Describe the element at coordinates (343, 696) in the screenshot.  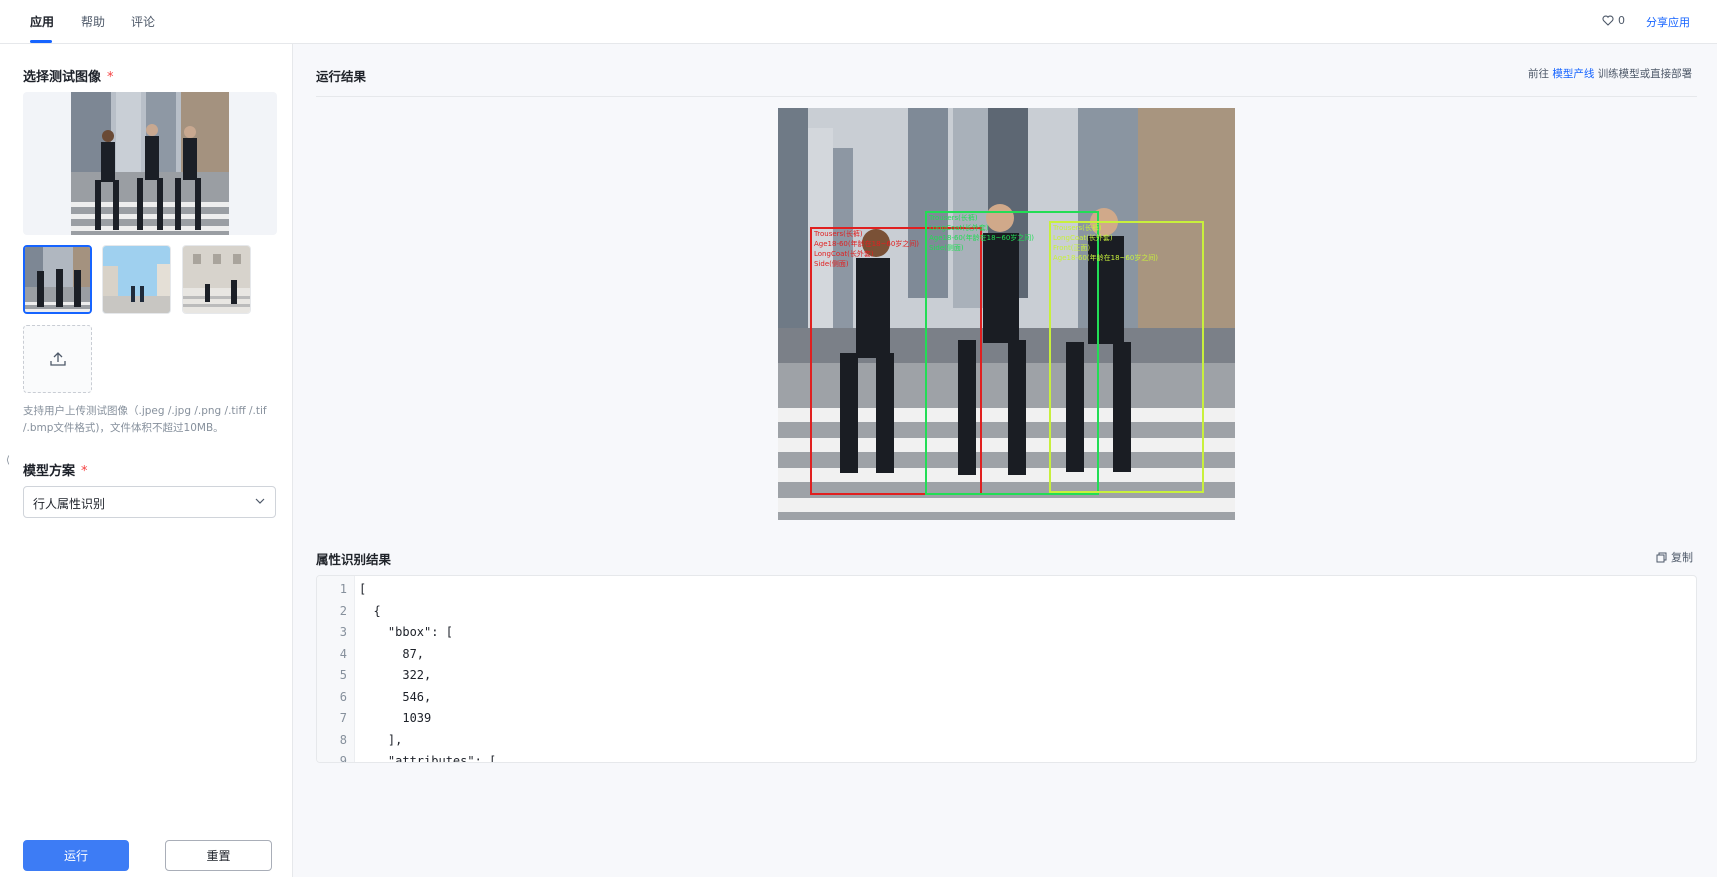
I see `line-number: 6` at that location.